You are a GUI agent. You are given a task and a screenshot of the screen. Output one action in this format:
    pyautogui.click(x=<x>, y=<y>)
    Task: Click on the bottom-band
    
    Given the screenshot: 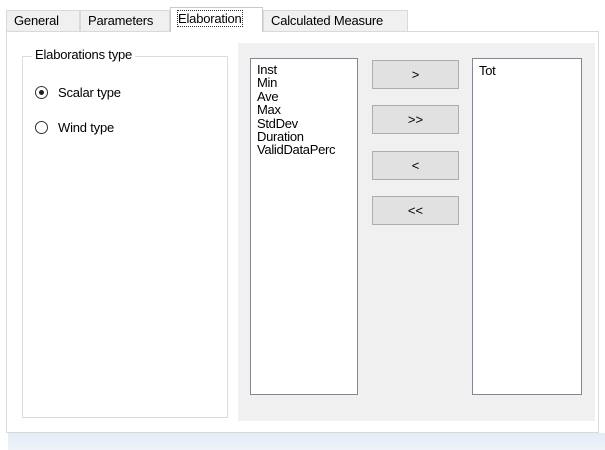 What is the action you would take?
    pyautogui.click(x=306, y=441)
    